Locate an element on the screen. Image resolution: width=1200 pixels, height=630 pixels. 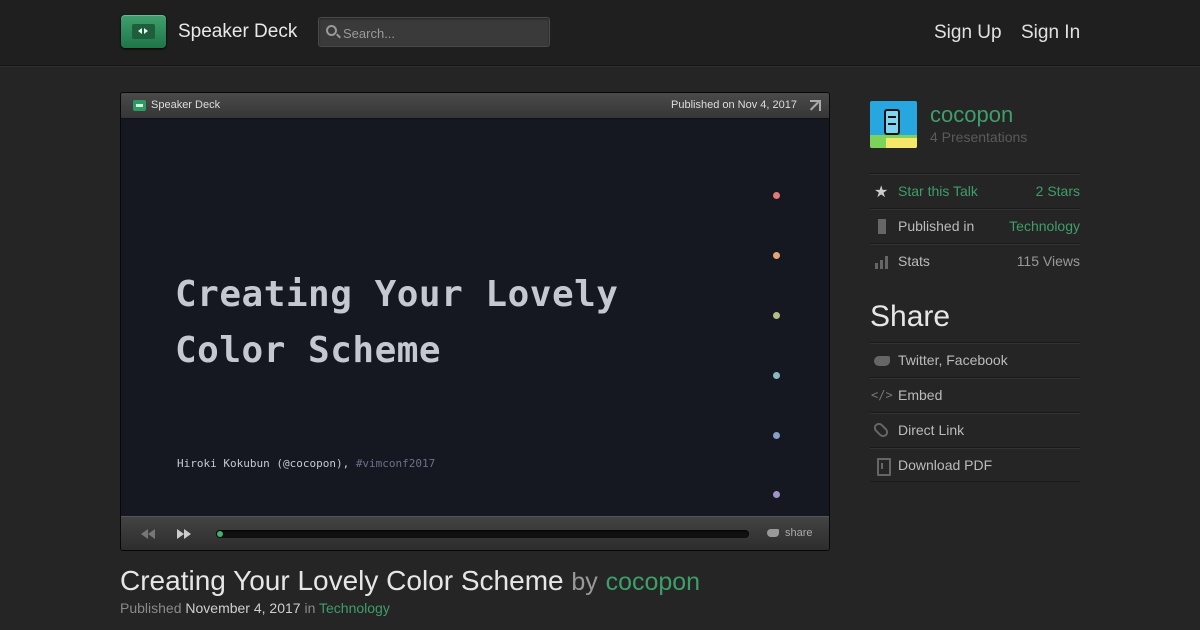
sign-up-link: Sign Up is located at coordinates (968, 33).